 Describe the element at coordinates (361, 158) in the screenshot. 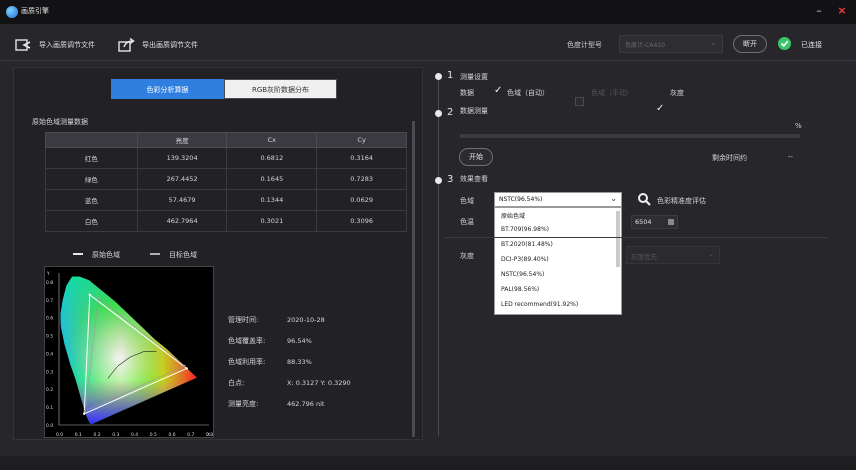

I see `table-cell: 0.3164` at that location.